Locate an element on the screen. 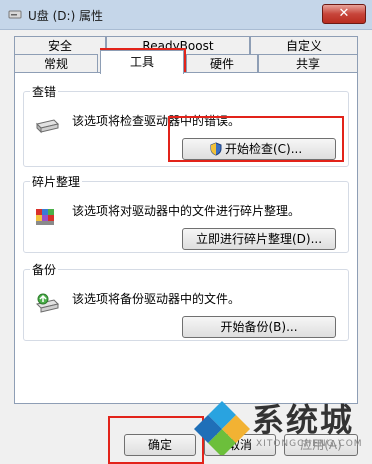 The height and width of the screenshot is (464, 372). tab-hardware: 硬件 is located at coordinates (222, 64).